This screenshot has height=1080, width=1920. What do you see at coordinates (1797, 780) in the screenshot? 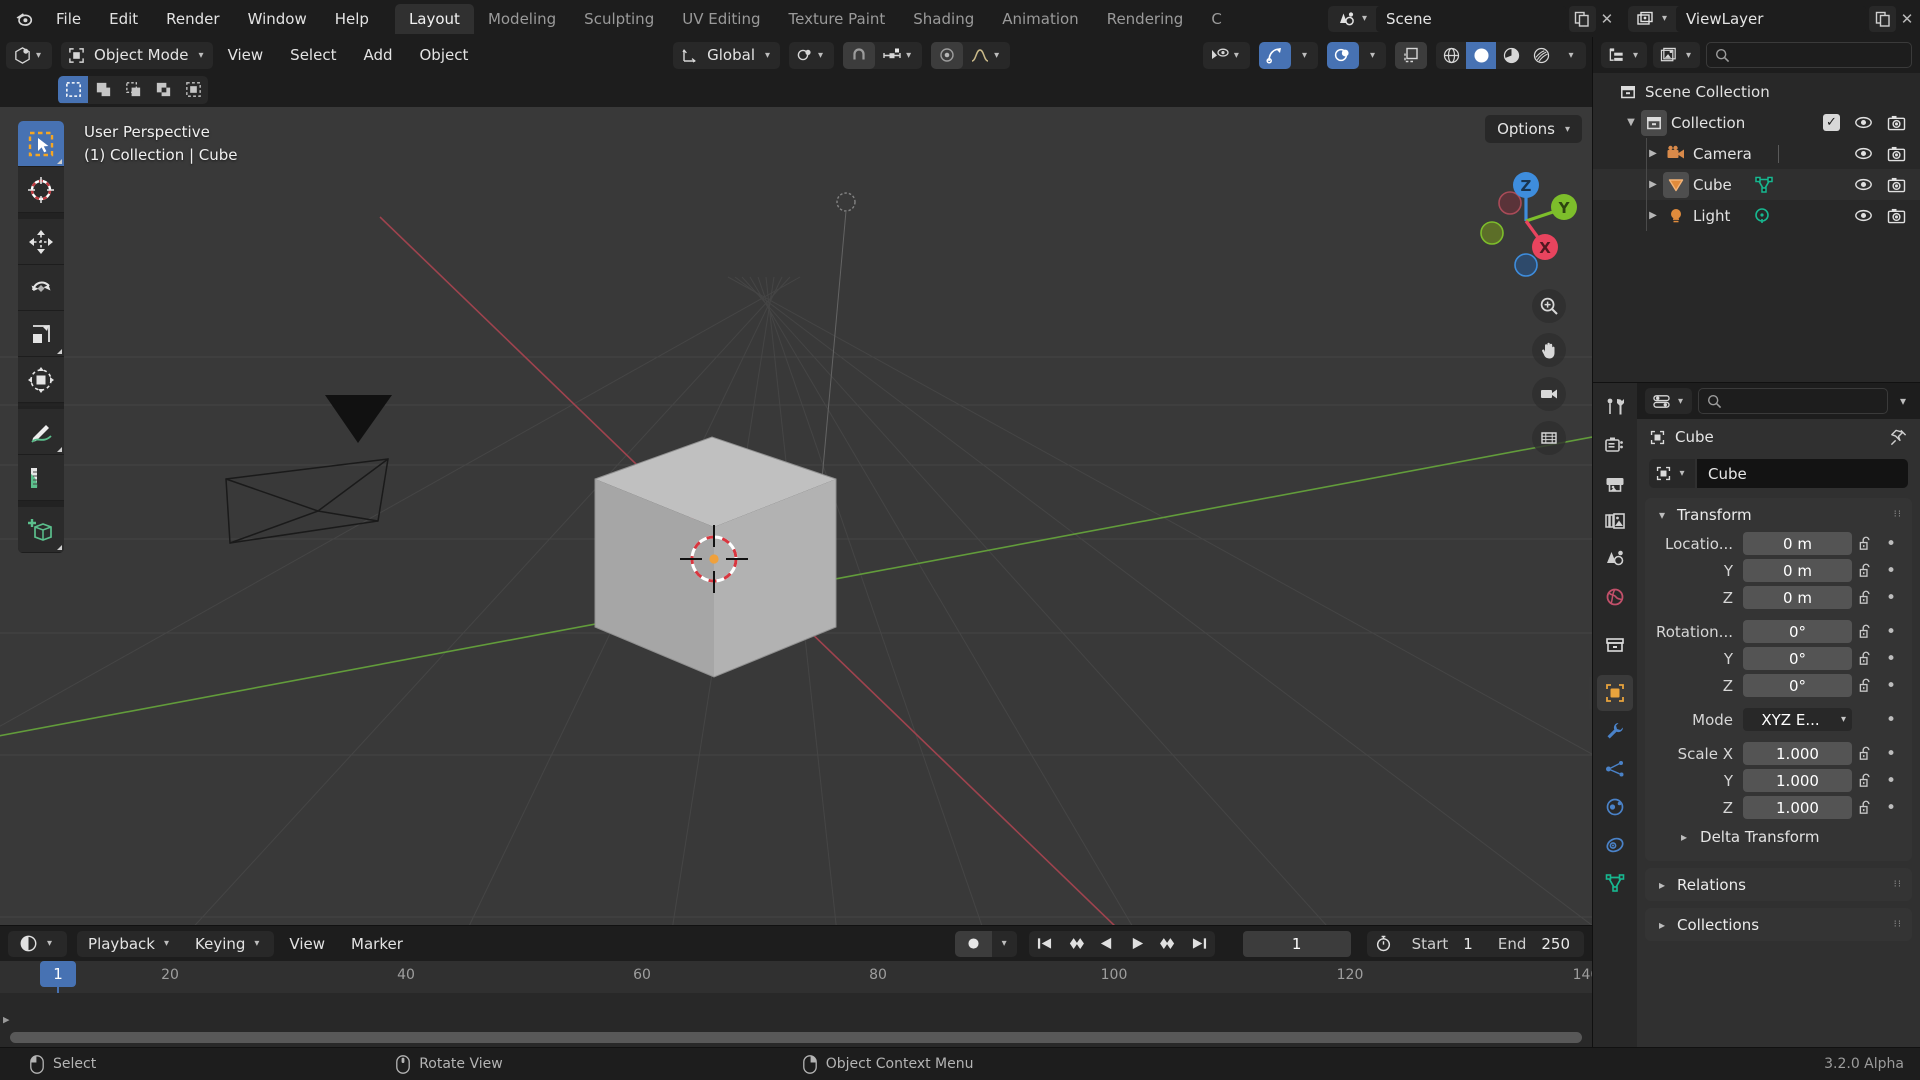
I see `scale-y-value: 1.000` at bounding box center [1797, 780].